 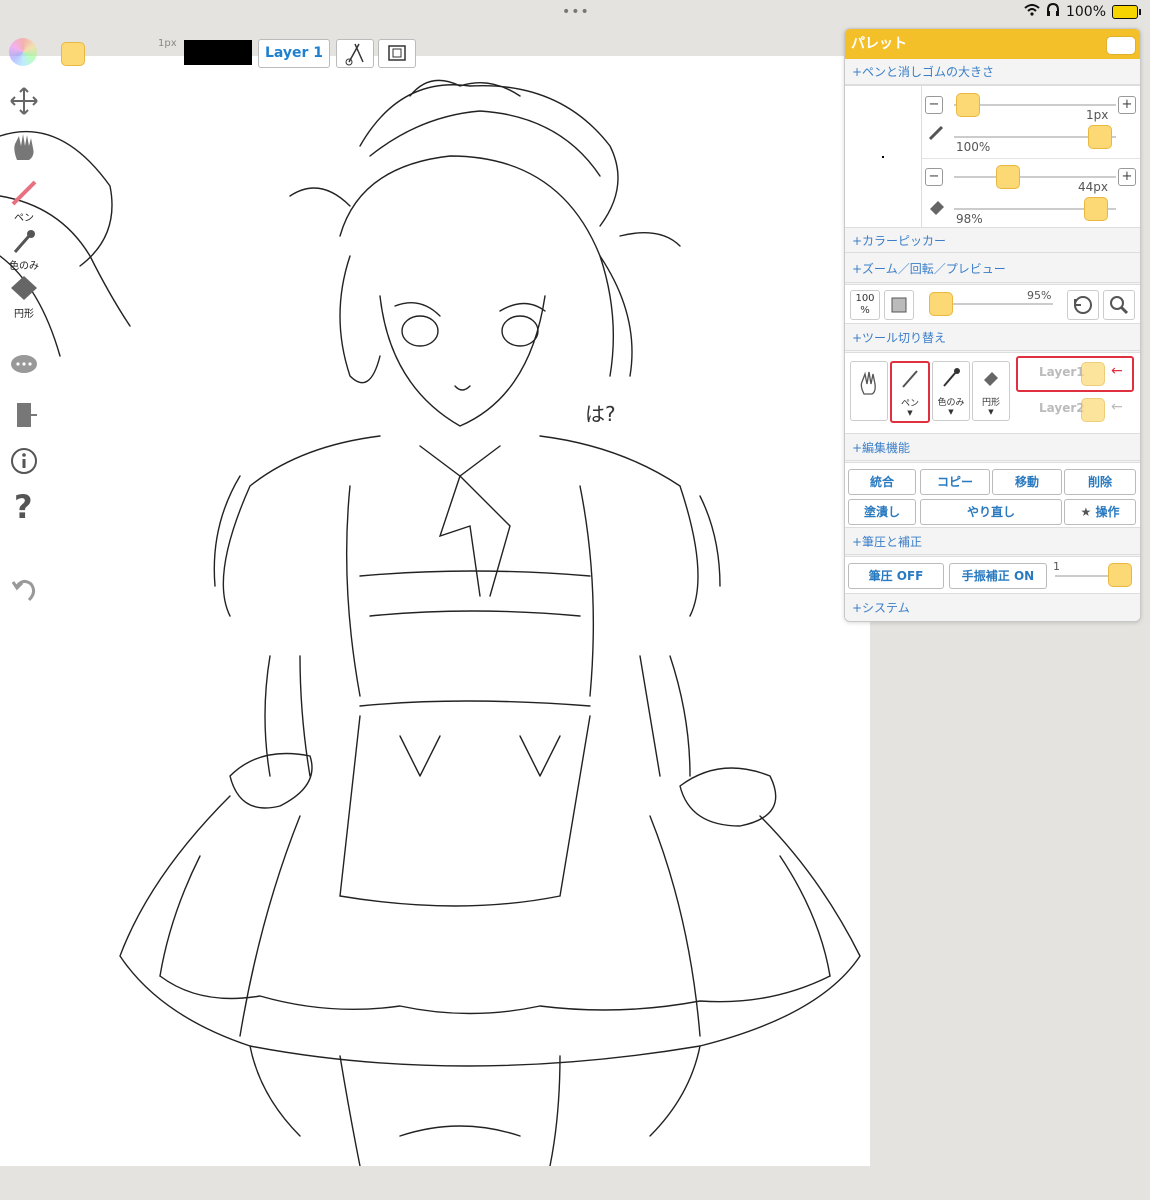 I want to click on section-pen-eraser-size: +ペンと消しゴムの大きさ, so click(x=992, y=72).